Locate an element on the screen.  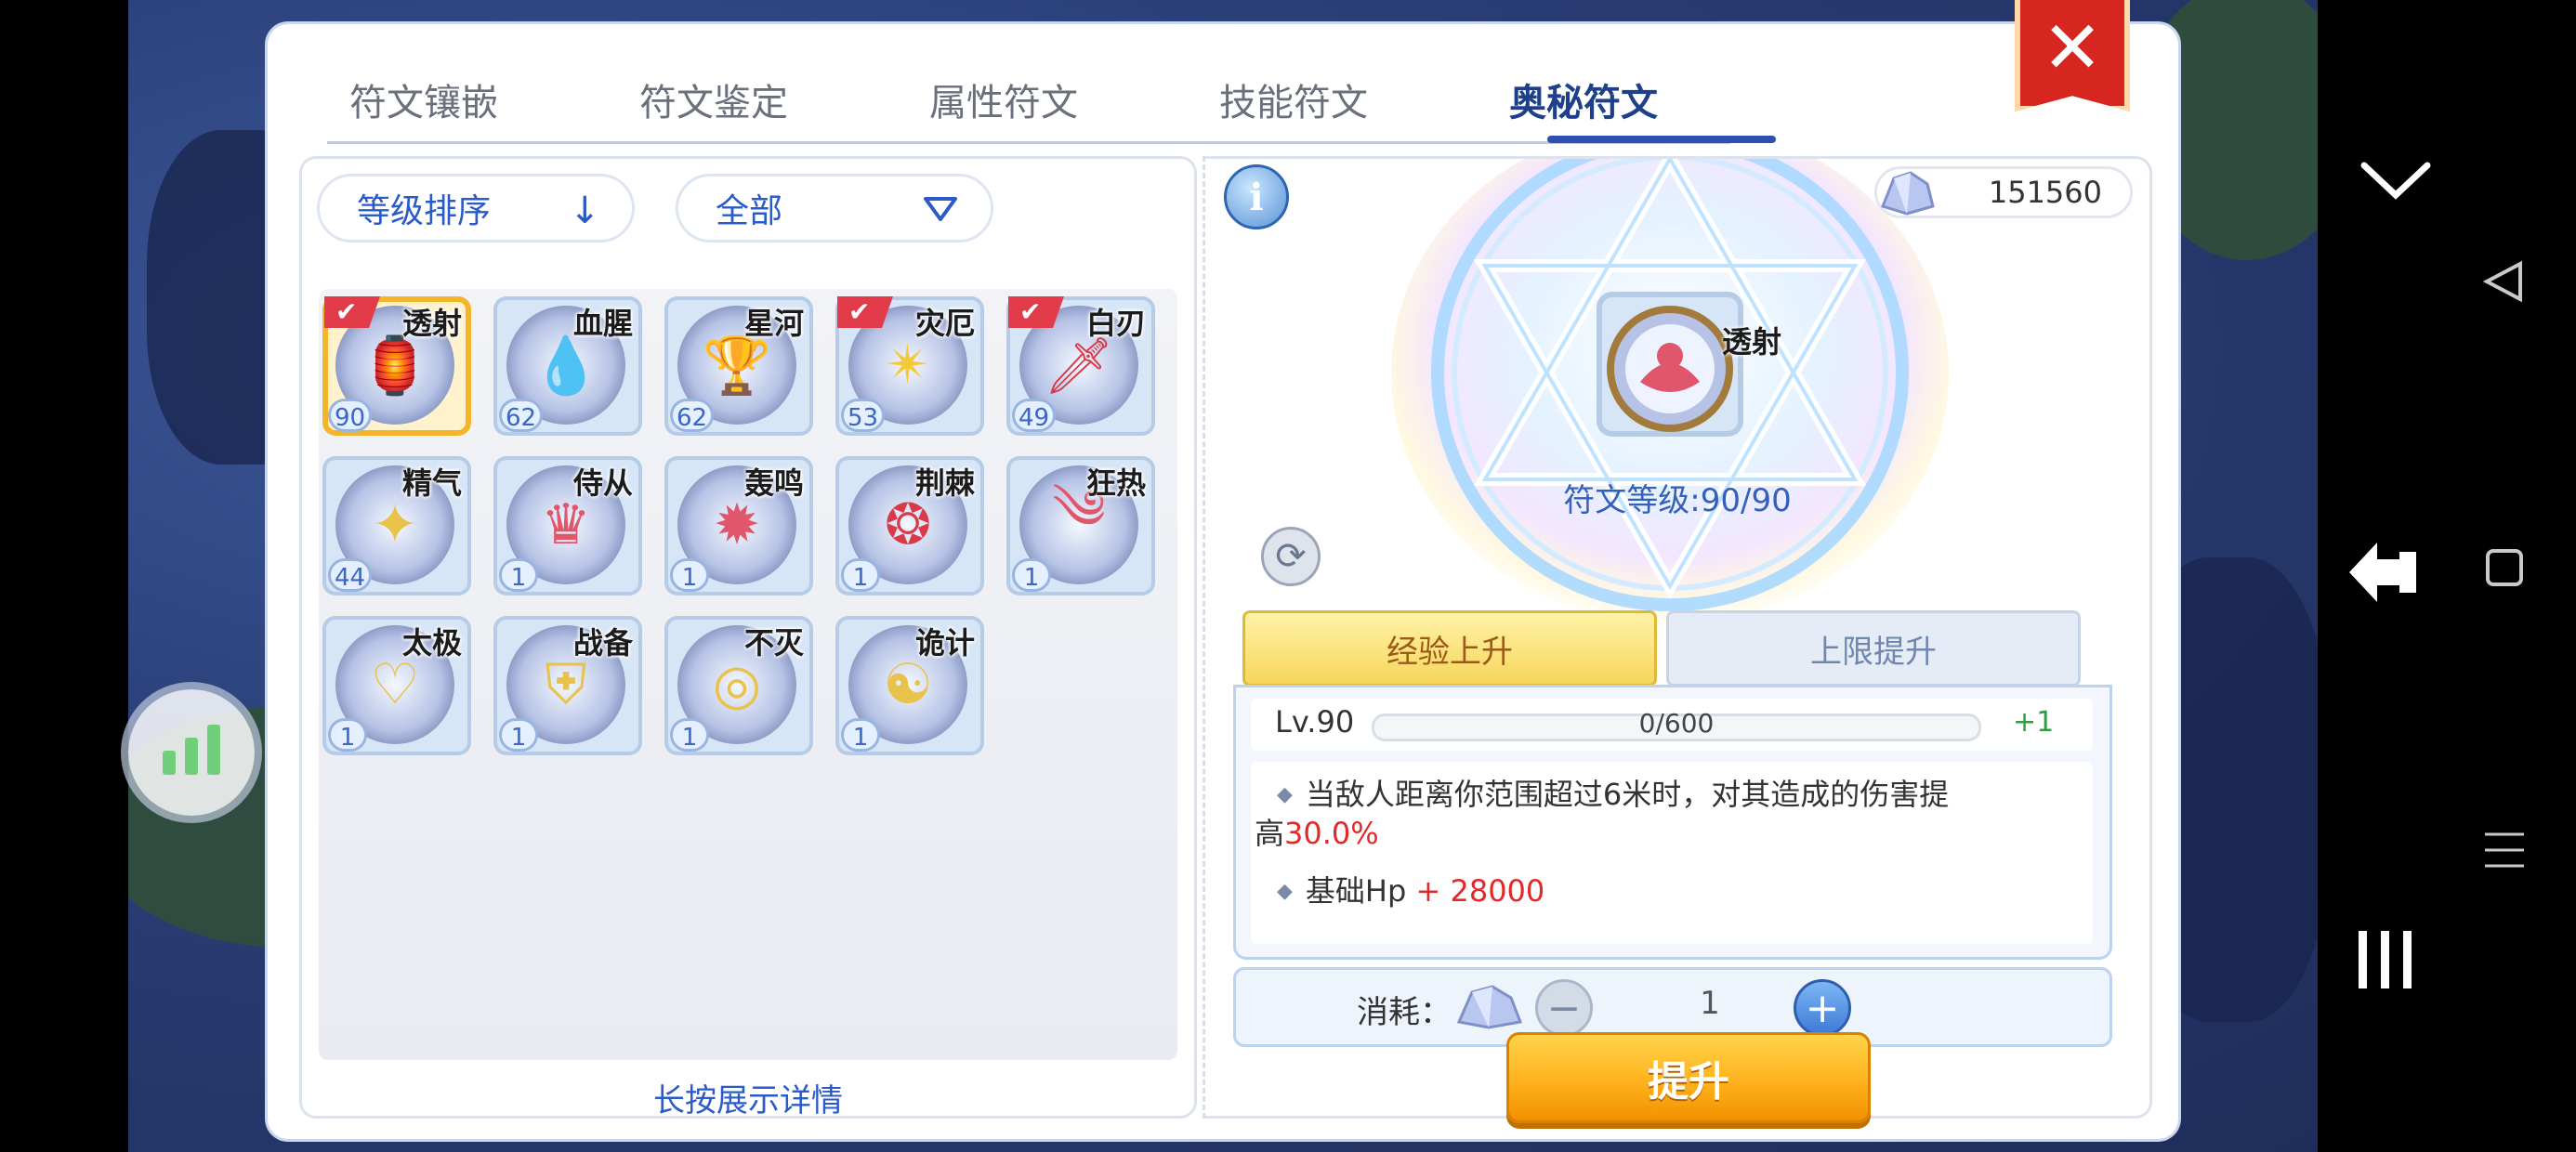
desc-hp-label: 基础Hp is located at coordinates (1356, 891).